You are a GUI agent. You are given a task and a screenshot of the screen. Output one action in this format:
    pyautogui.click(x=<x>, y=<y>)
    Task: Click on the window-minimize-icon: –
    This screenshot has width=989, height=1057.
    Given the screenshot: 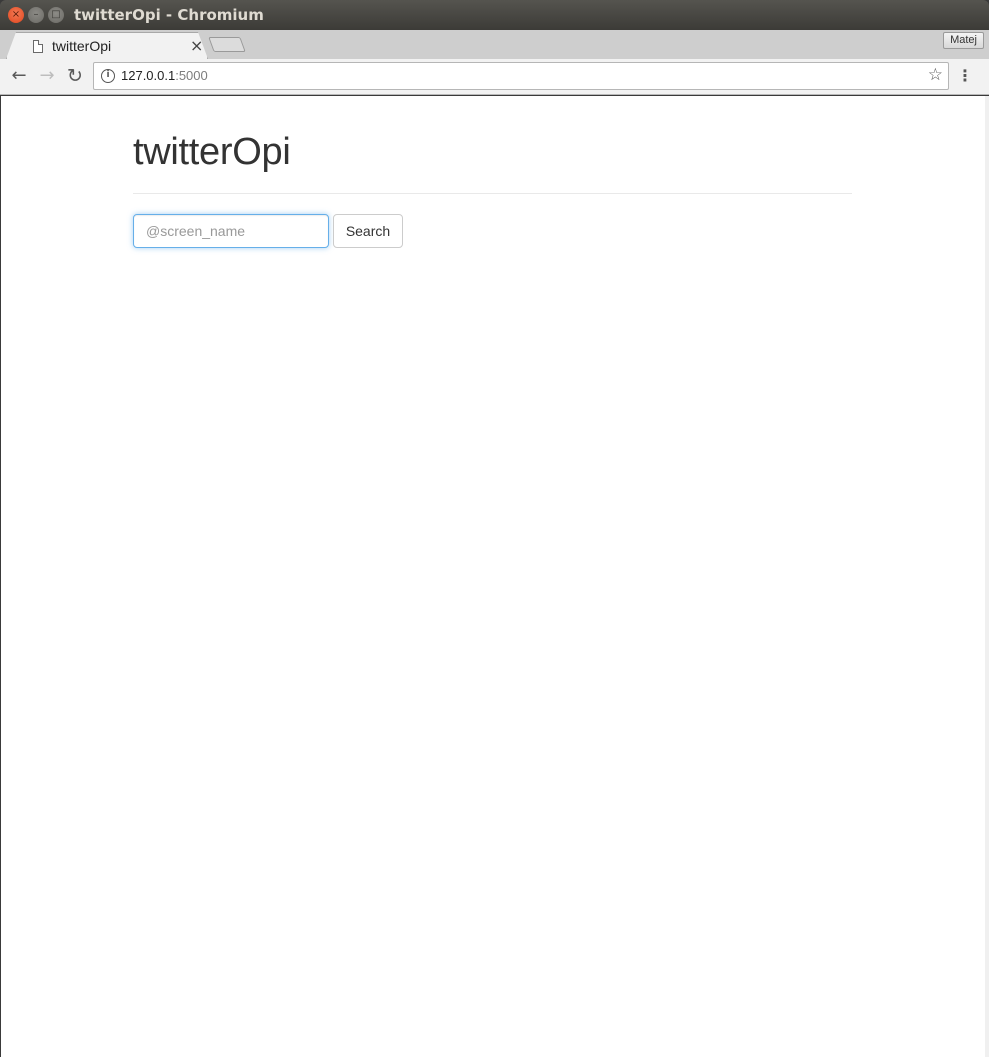 What is the action you would take?
    pyautogui.click(x=36, y=15)
    